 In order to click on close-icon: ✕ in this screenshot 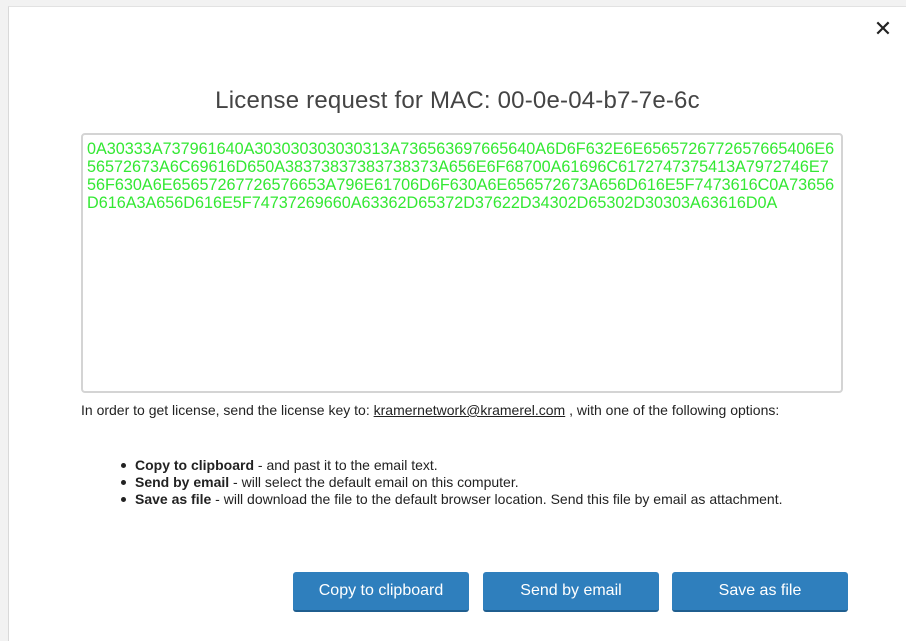, I will do `click(883, 30)`.